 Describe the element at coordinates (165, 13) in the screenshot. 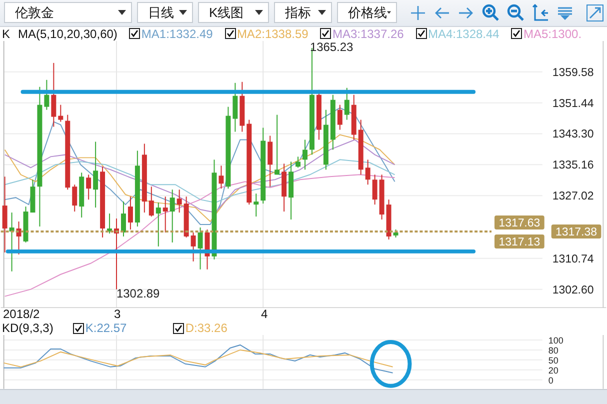

I see `dropdown: 日线` at that location.